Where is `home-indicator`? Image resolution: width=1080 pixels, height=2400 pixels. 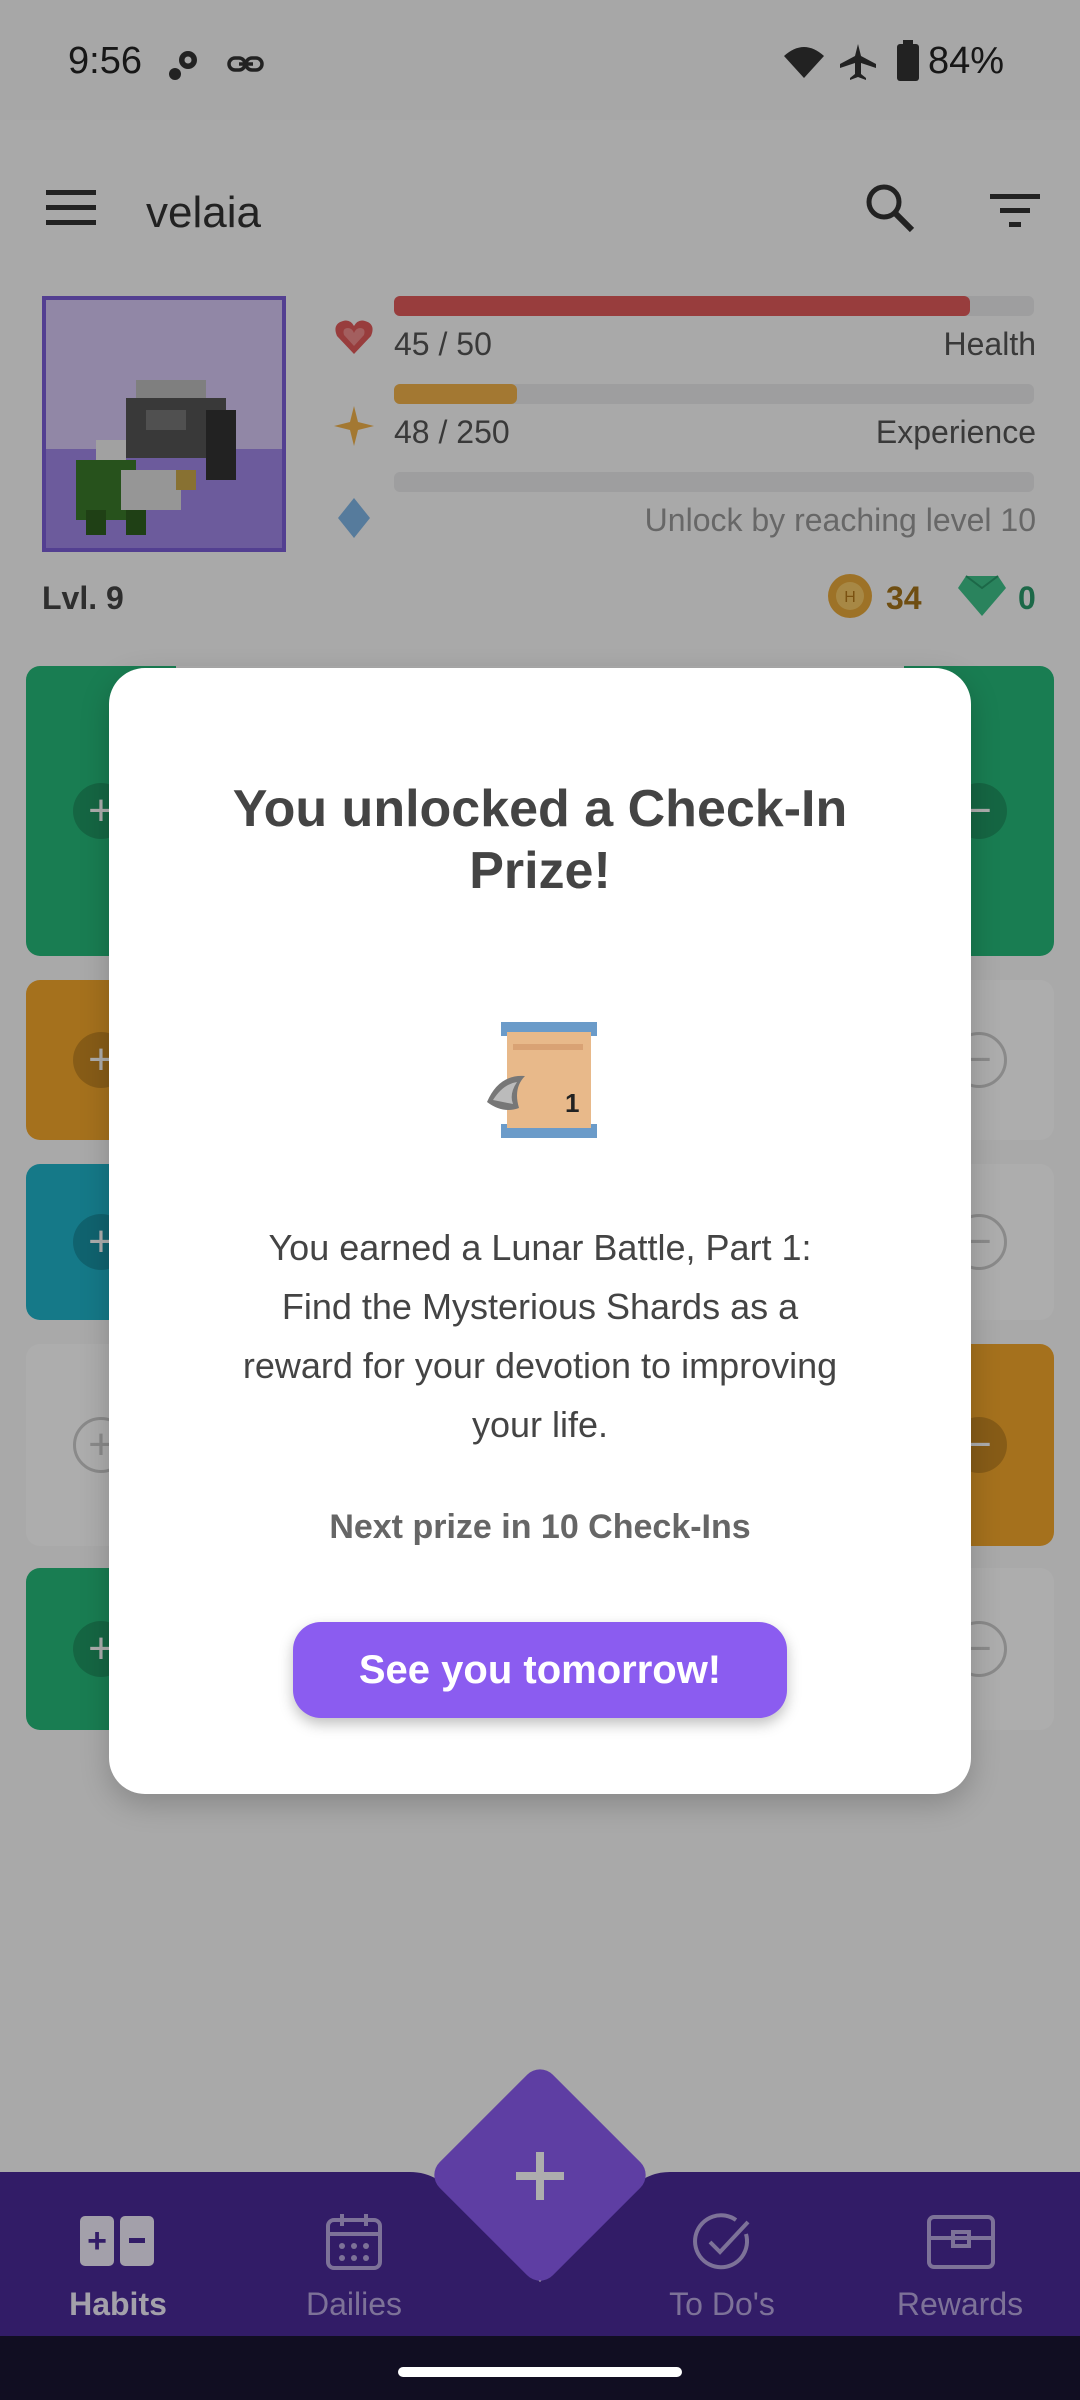
home-indicator is located at coordinates (540, 2372).